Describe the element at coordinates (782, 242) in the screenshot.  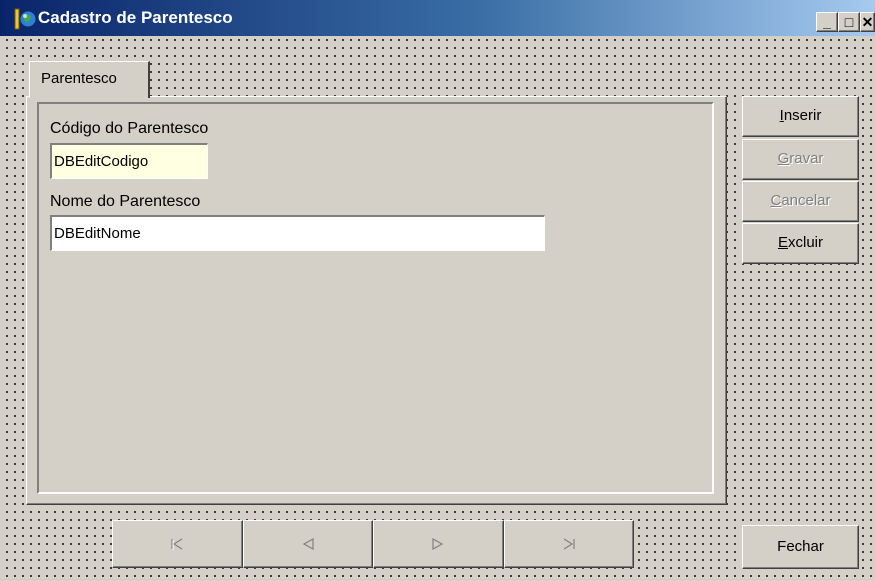
I see `excluir-accel: E` at that location.